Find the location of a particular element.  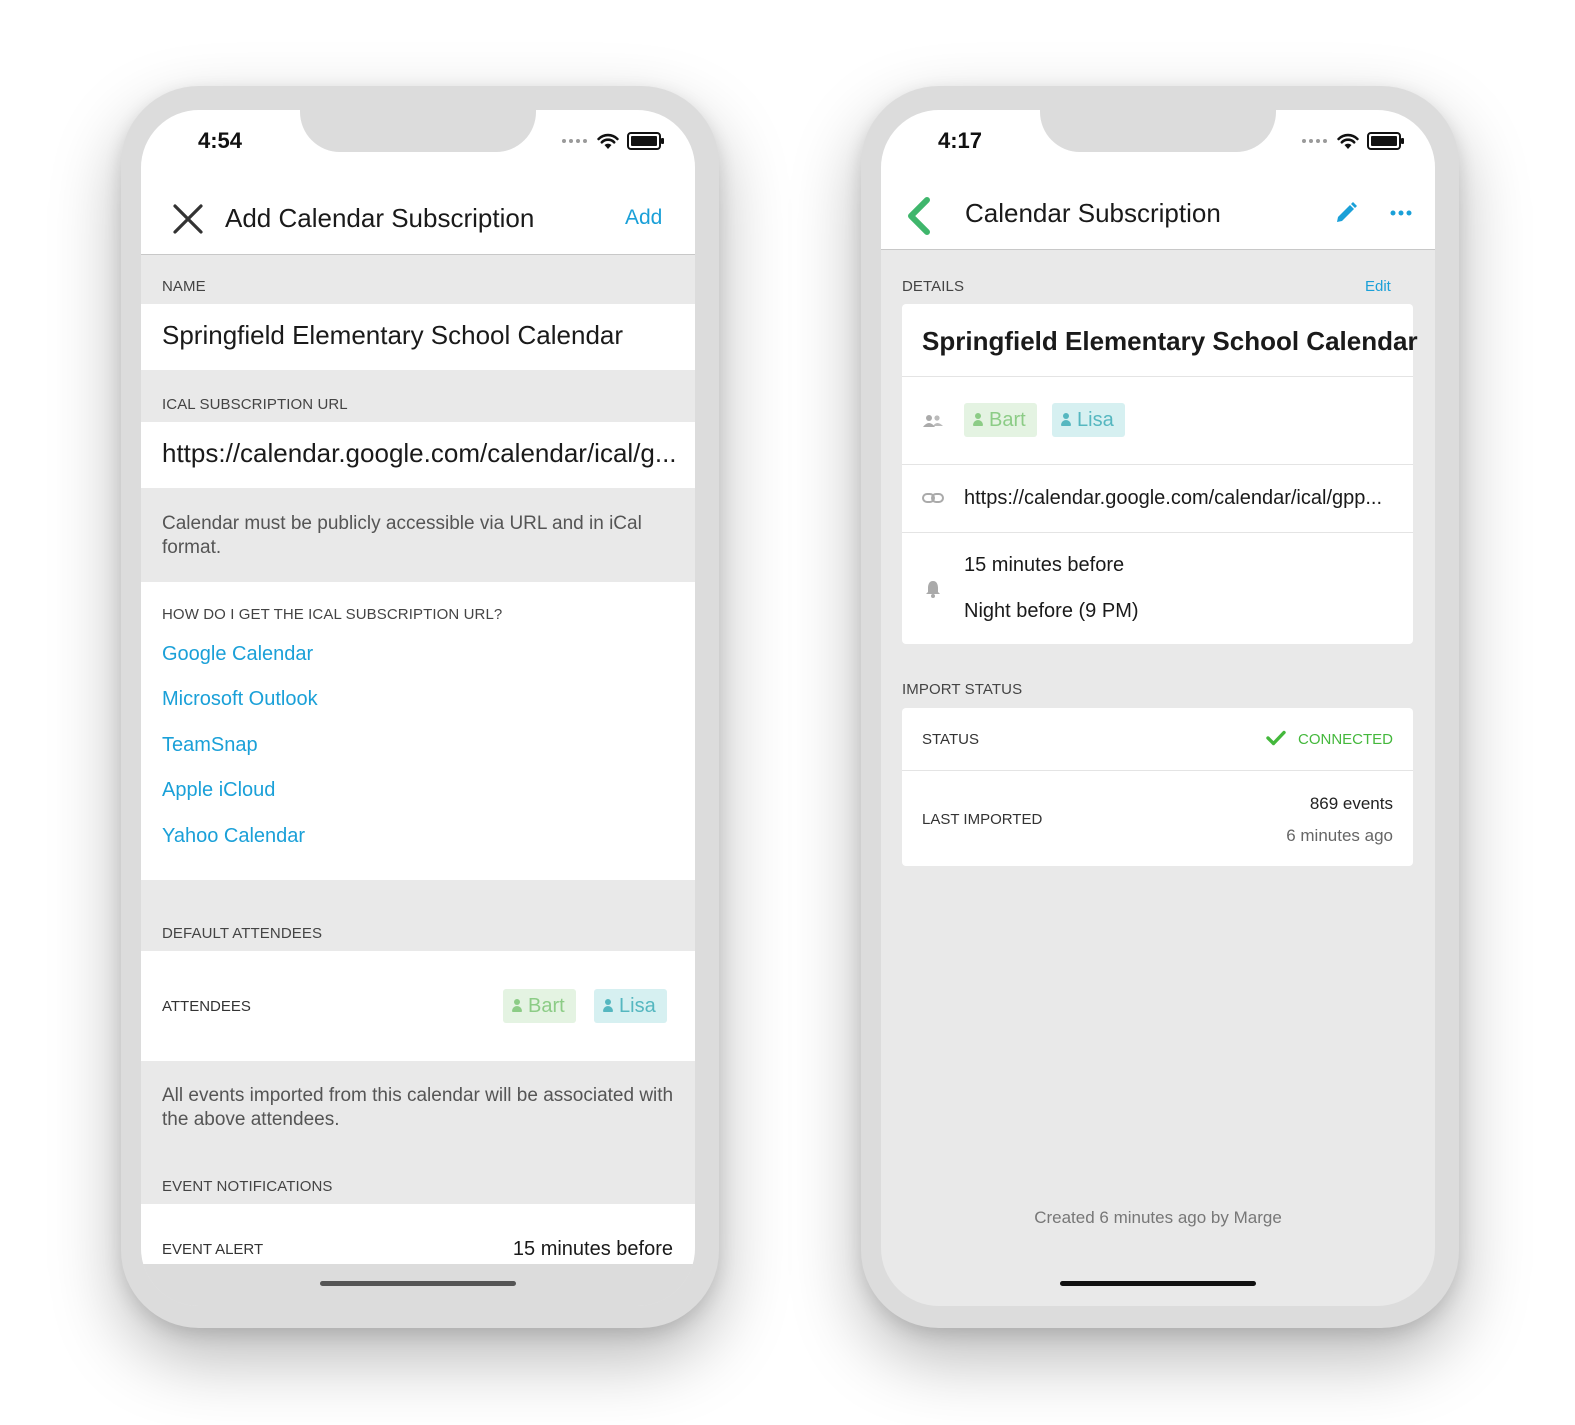

name-field: Springfield Elementary School Calendar is located at coordinates (418, 337).